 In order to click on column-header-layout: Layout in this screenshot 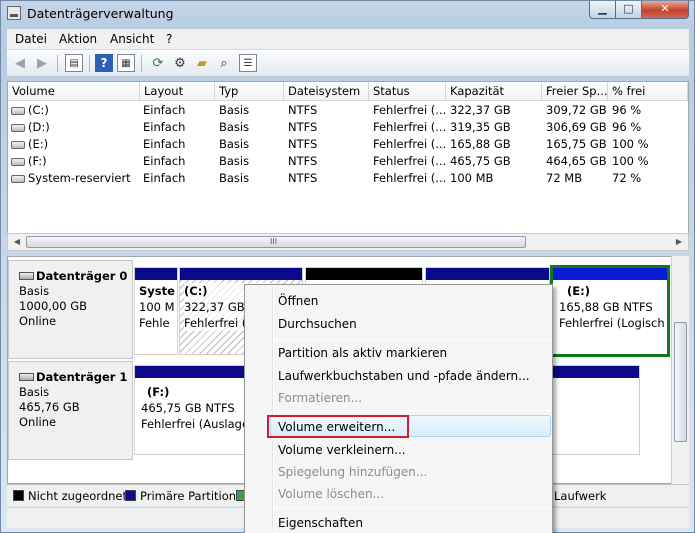, I will do `click(177, 91)`.